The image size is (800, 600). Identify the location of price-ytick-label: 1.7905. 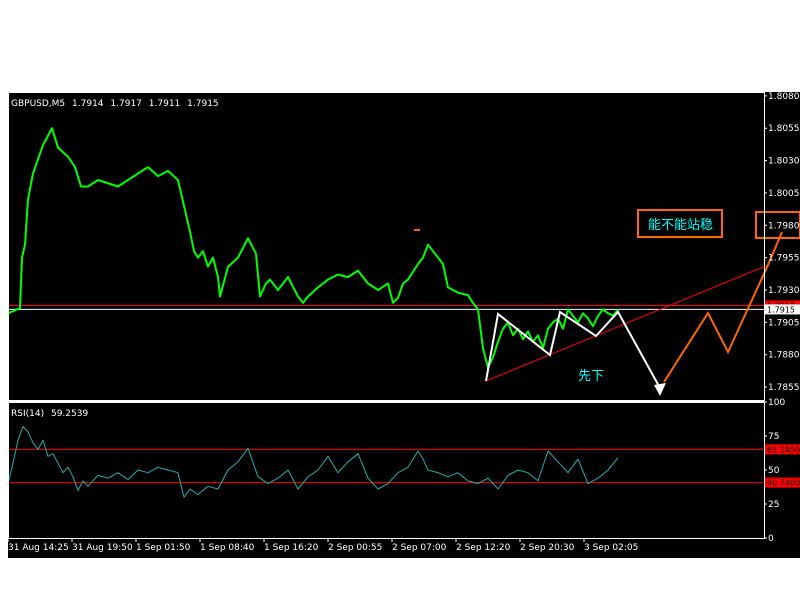
(784, 323).